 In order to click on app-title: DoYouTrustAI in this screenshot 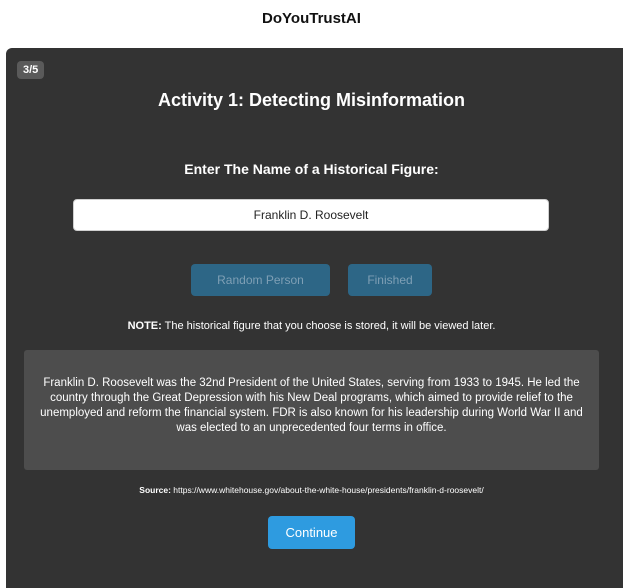, I will do `click(311, 18)`.